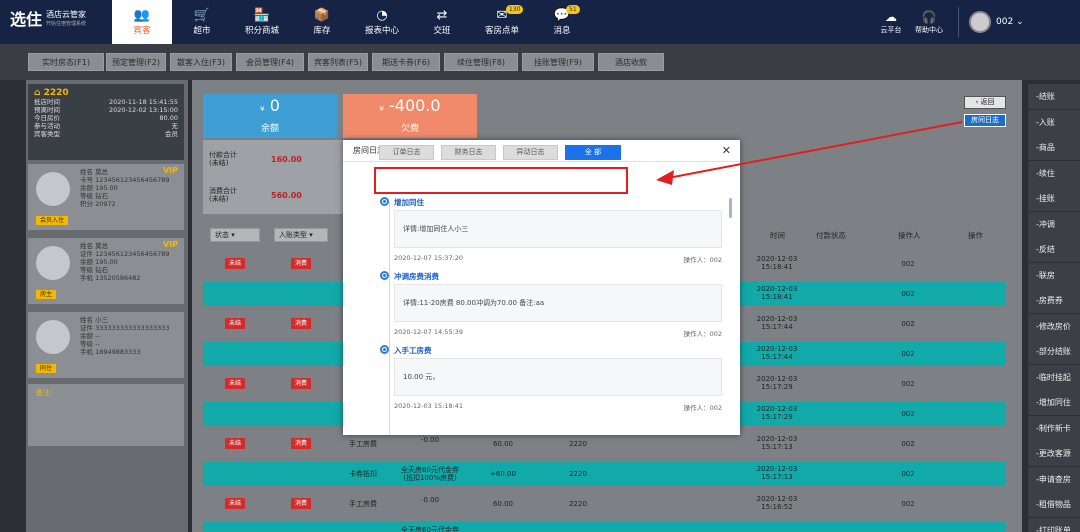 This screenshot has height=532, width=1080. Describe the element at coordinates (384, 275) in the screenshot. I see `timeline-dot` at that location.